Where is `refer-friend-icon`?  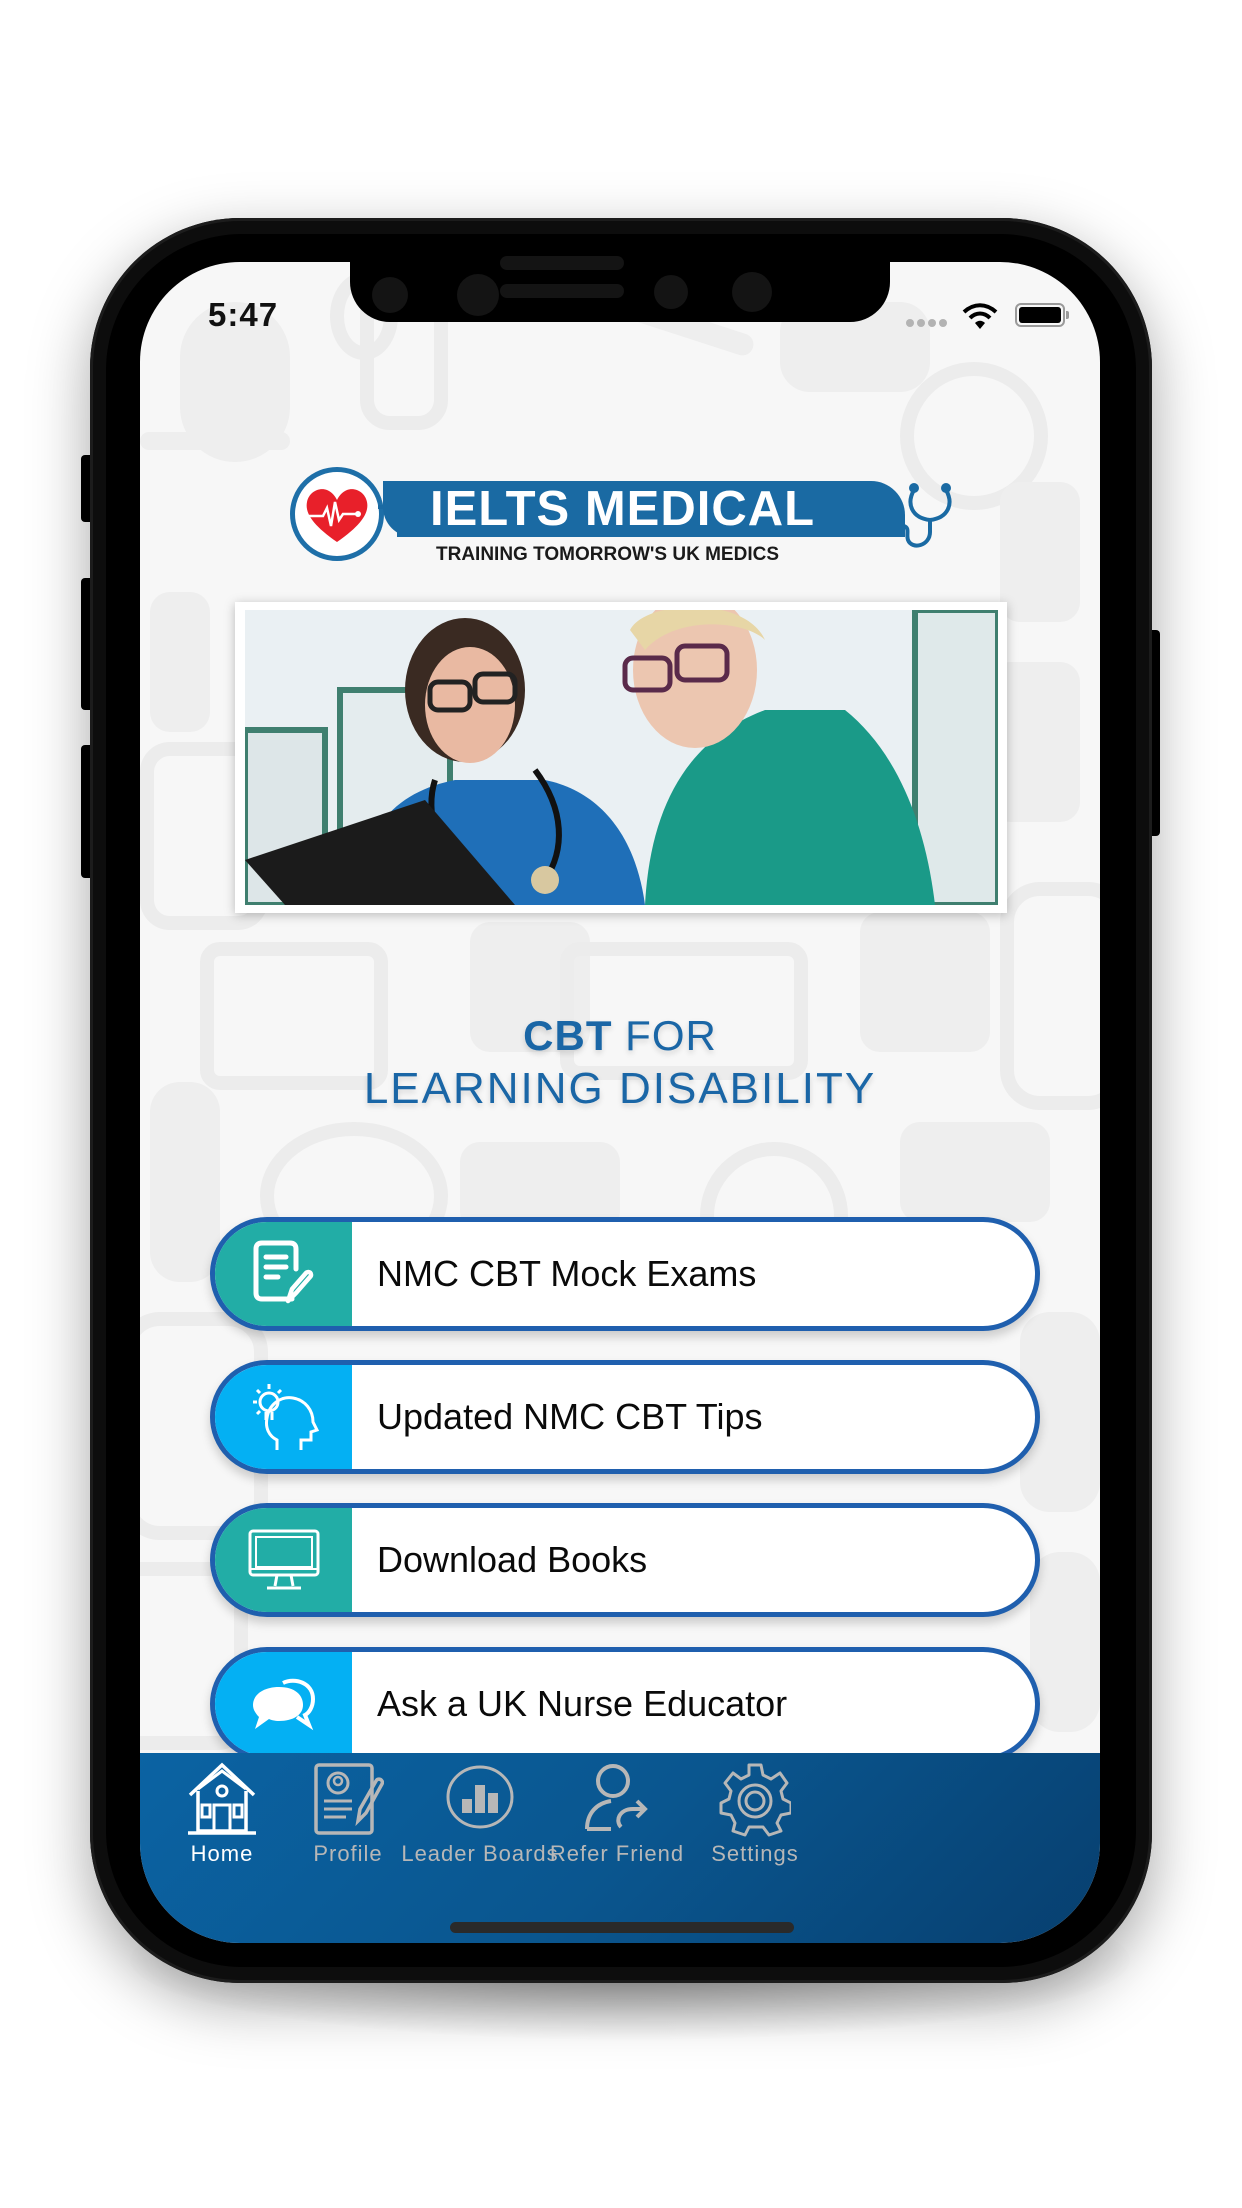 refer-friend-icon is located at coordinates (616, 1797).